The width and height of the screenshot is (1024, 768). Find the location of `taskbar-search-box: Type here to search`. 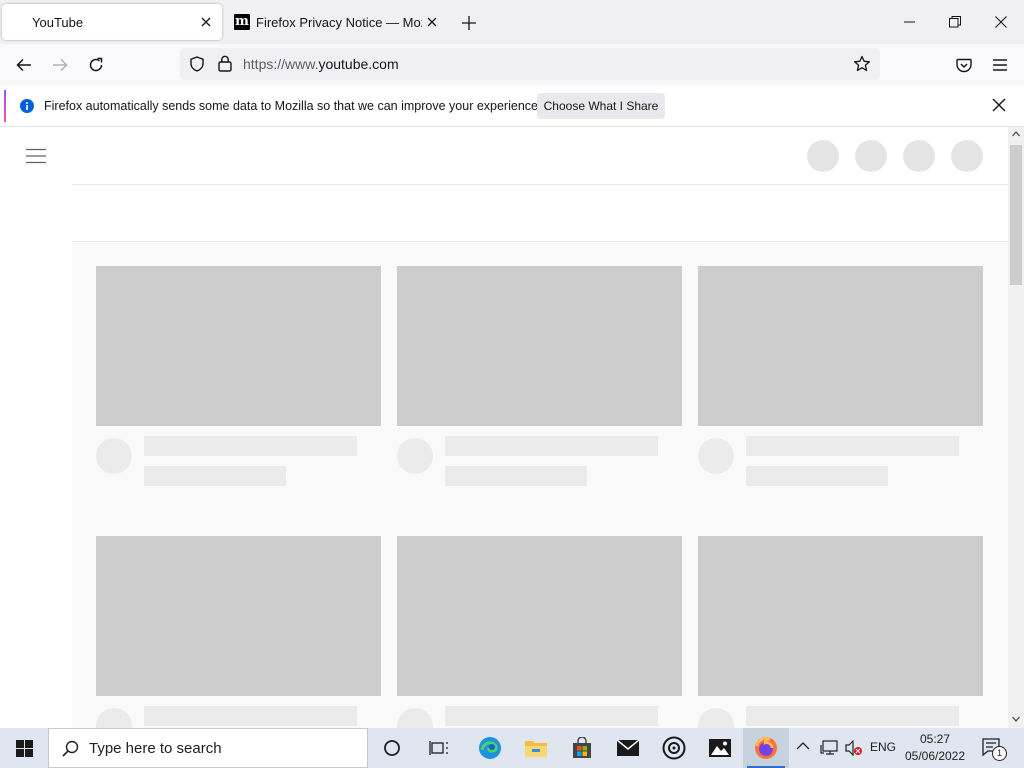

taskbar-search-box: Type here to search is located at coordinates (208, 748).